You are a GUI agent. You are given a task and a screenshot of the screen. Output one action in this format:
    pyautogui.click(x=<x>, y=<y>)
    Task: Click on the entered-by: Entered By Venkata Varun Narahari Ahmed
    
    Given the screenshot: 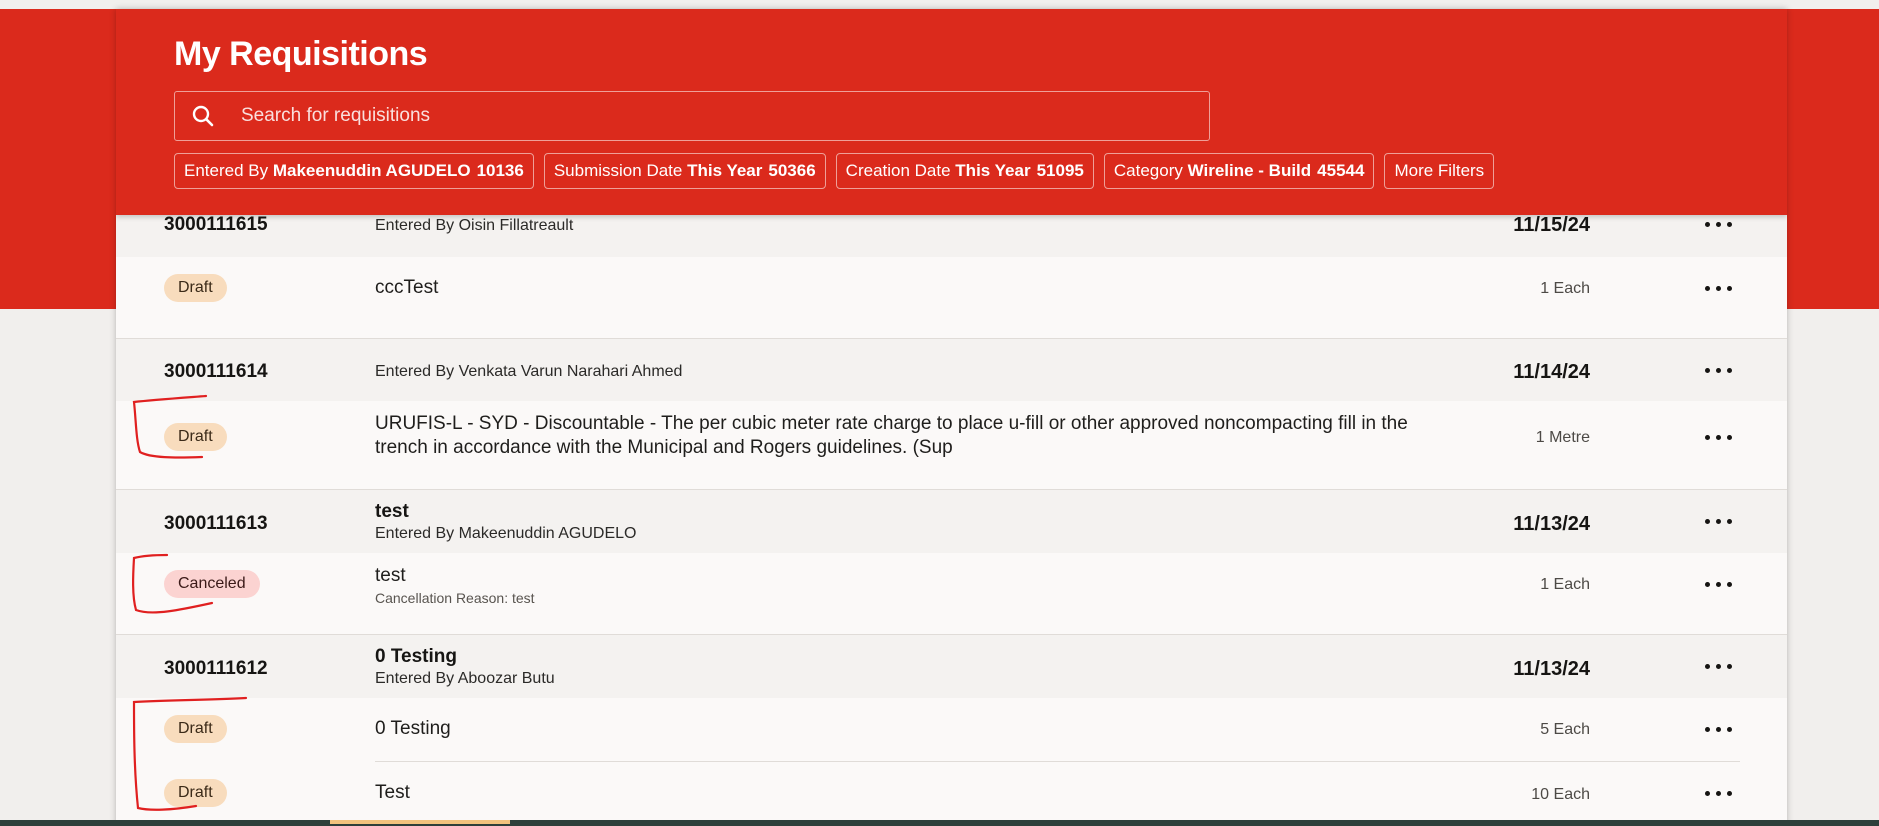 What is the action you would take?
    pyautogui.click(x=529, y=371)
    